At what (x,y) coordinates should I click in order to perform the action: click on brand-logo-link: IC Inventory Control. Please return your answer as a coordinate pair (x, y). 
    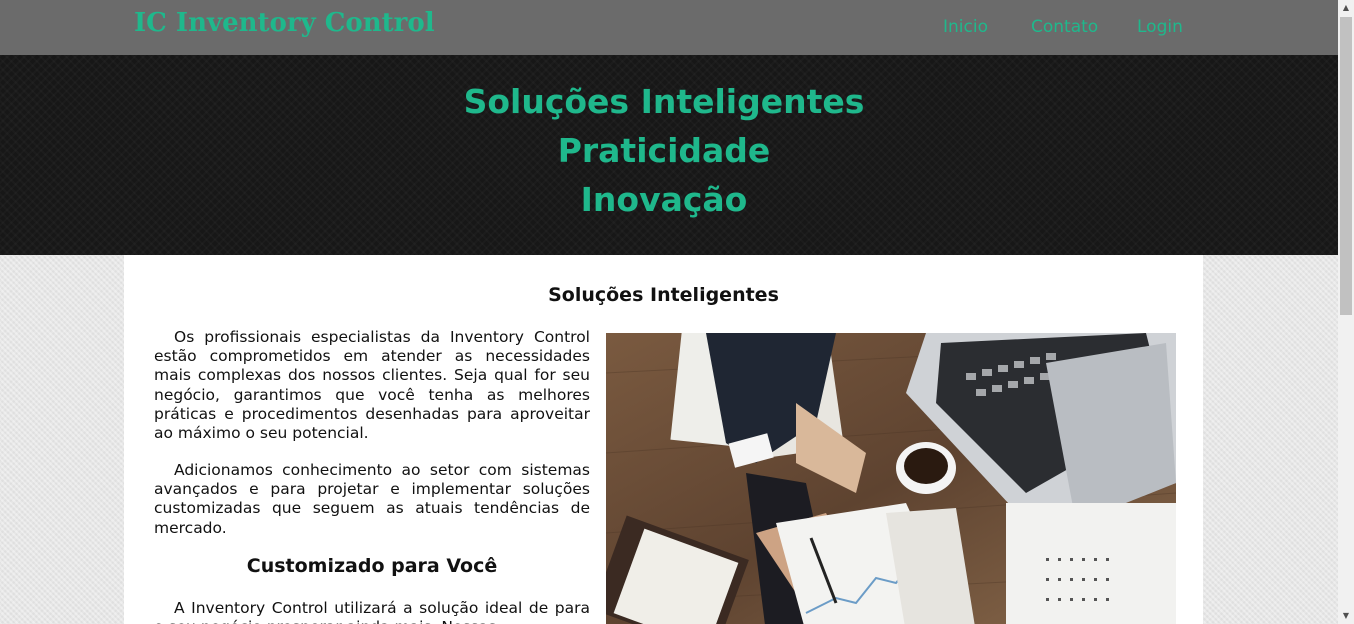
    Looking at the image, I should click on (284, 23).